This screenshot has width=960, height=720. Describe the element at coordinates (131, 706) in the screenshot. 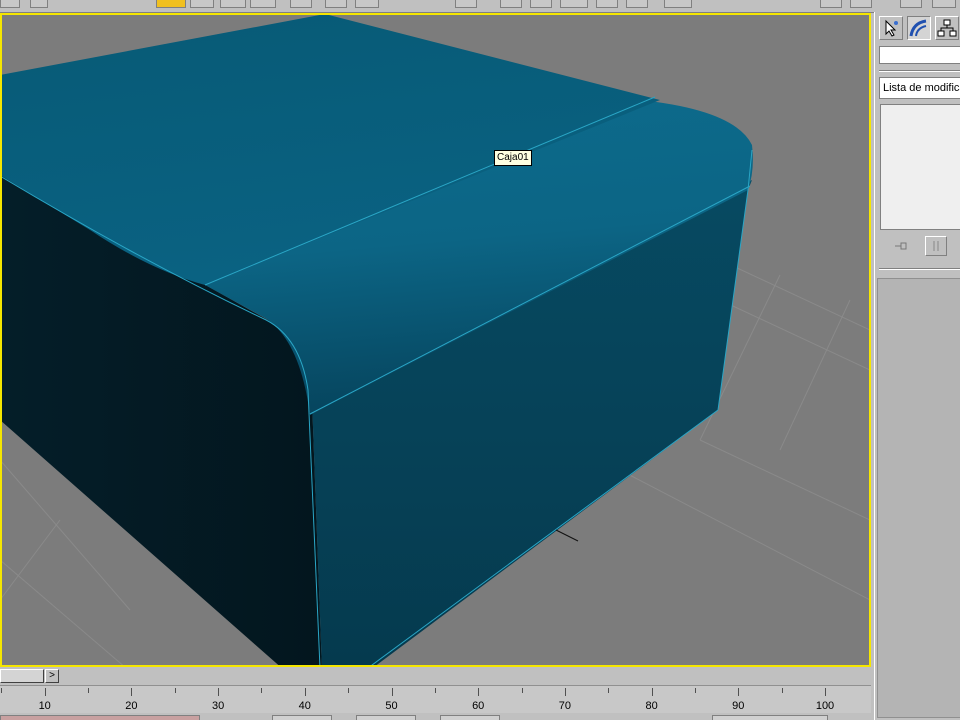

I see `trackbar-tick-label: 20` at that location.